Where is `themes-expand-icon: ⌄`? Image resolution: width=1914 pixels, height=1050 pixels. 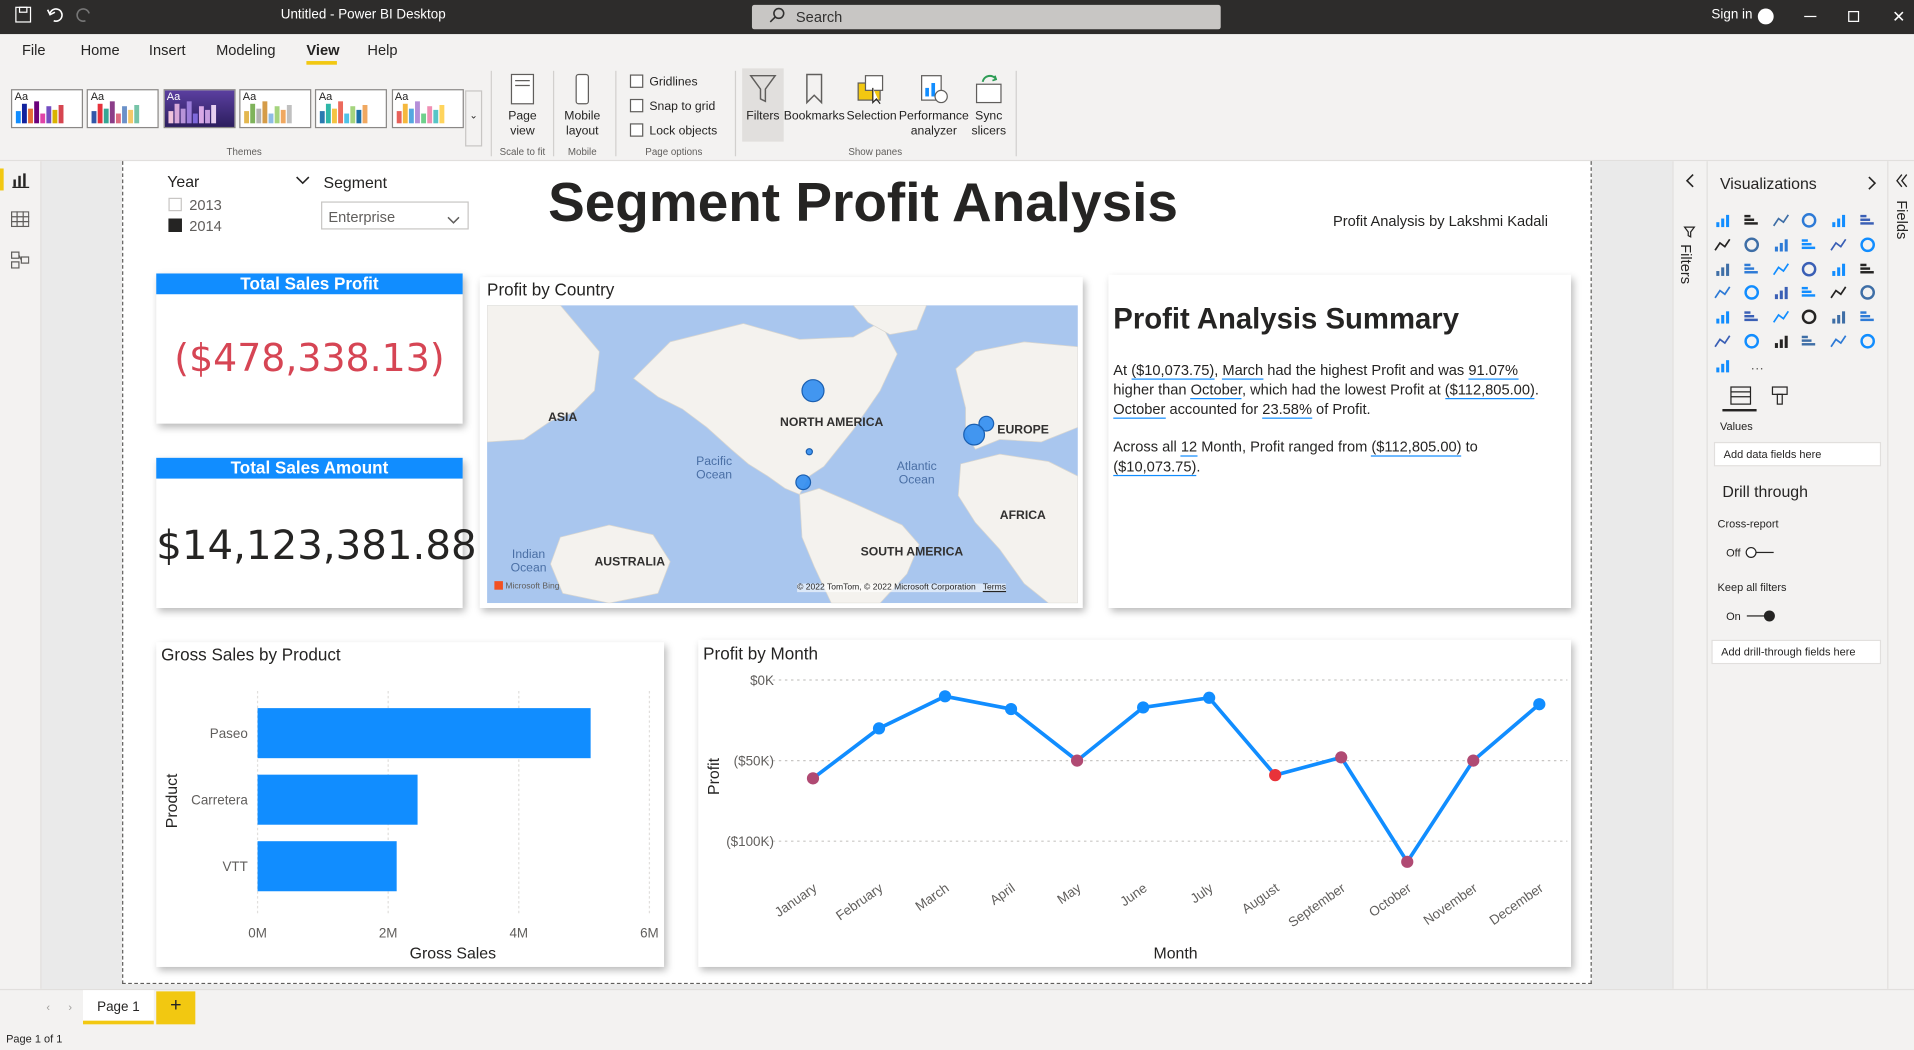
themes-expand-icon: ⌄ is located at coordinates (474, 118).